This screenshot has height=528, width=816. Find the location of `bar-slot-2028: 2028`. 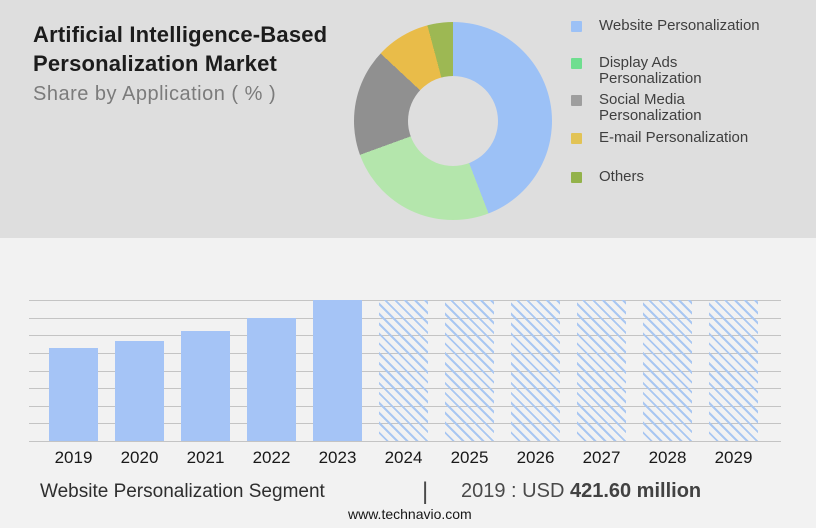

bar-slot-2028: 2028 is located at coordinates (667, 383).